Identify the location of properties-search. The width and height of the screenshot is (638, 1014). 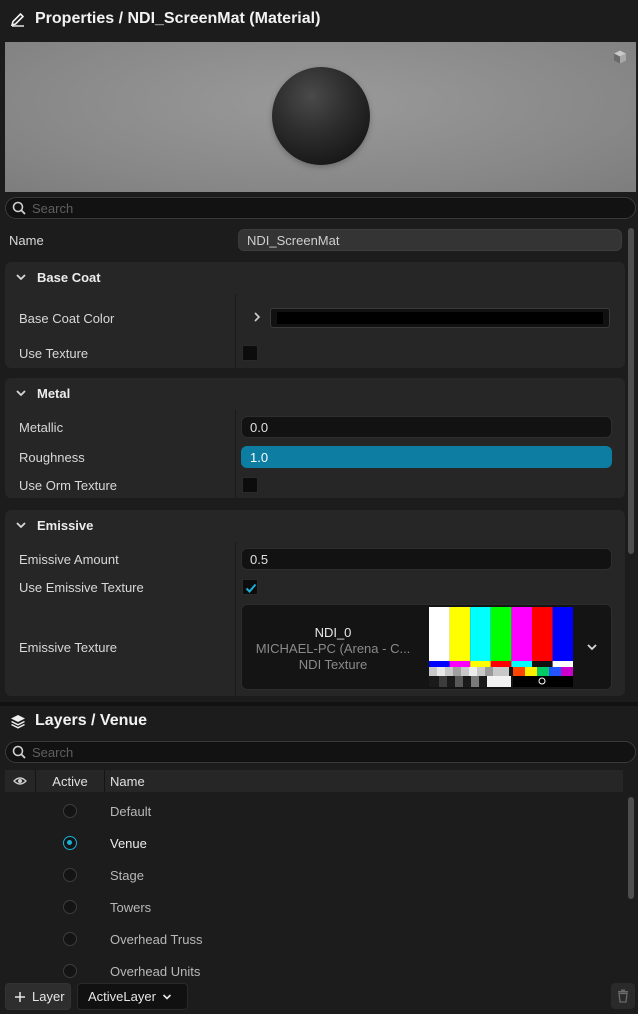
(320, 208).